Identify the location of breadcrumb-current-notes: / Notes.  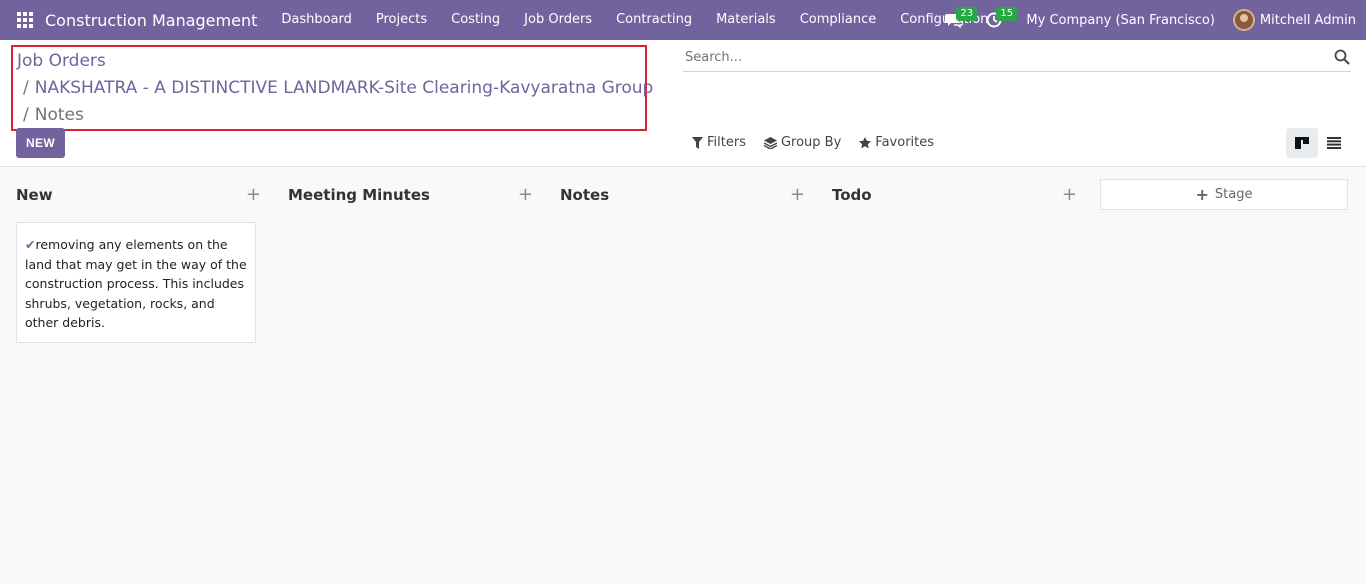
(53, 115).